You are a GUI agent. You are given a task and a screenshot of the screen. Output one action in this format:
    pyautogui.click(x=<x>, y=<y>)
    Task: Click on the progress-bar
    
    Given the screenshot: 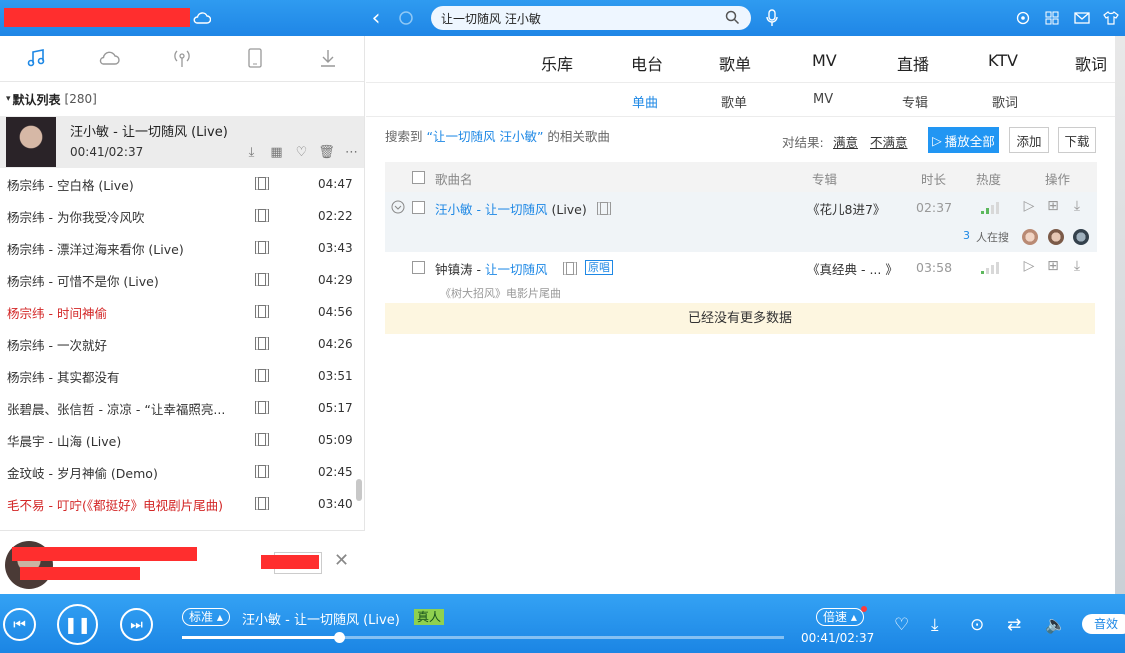 What is the action you would take?
    pyautogui.click(x=483, y=637)
    